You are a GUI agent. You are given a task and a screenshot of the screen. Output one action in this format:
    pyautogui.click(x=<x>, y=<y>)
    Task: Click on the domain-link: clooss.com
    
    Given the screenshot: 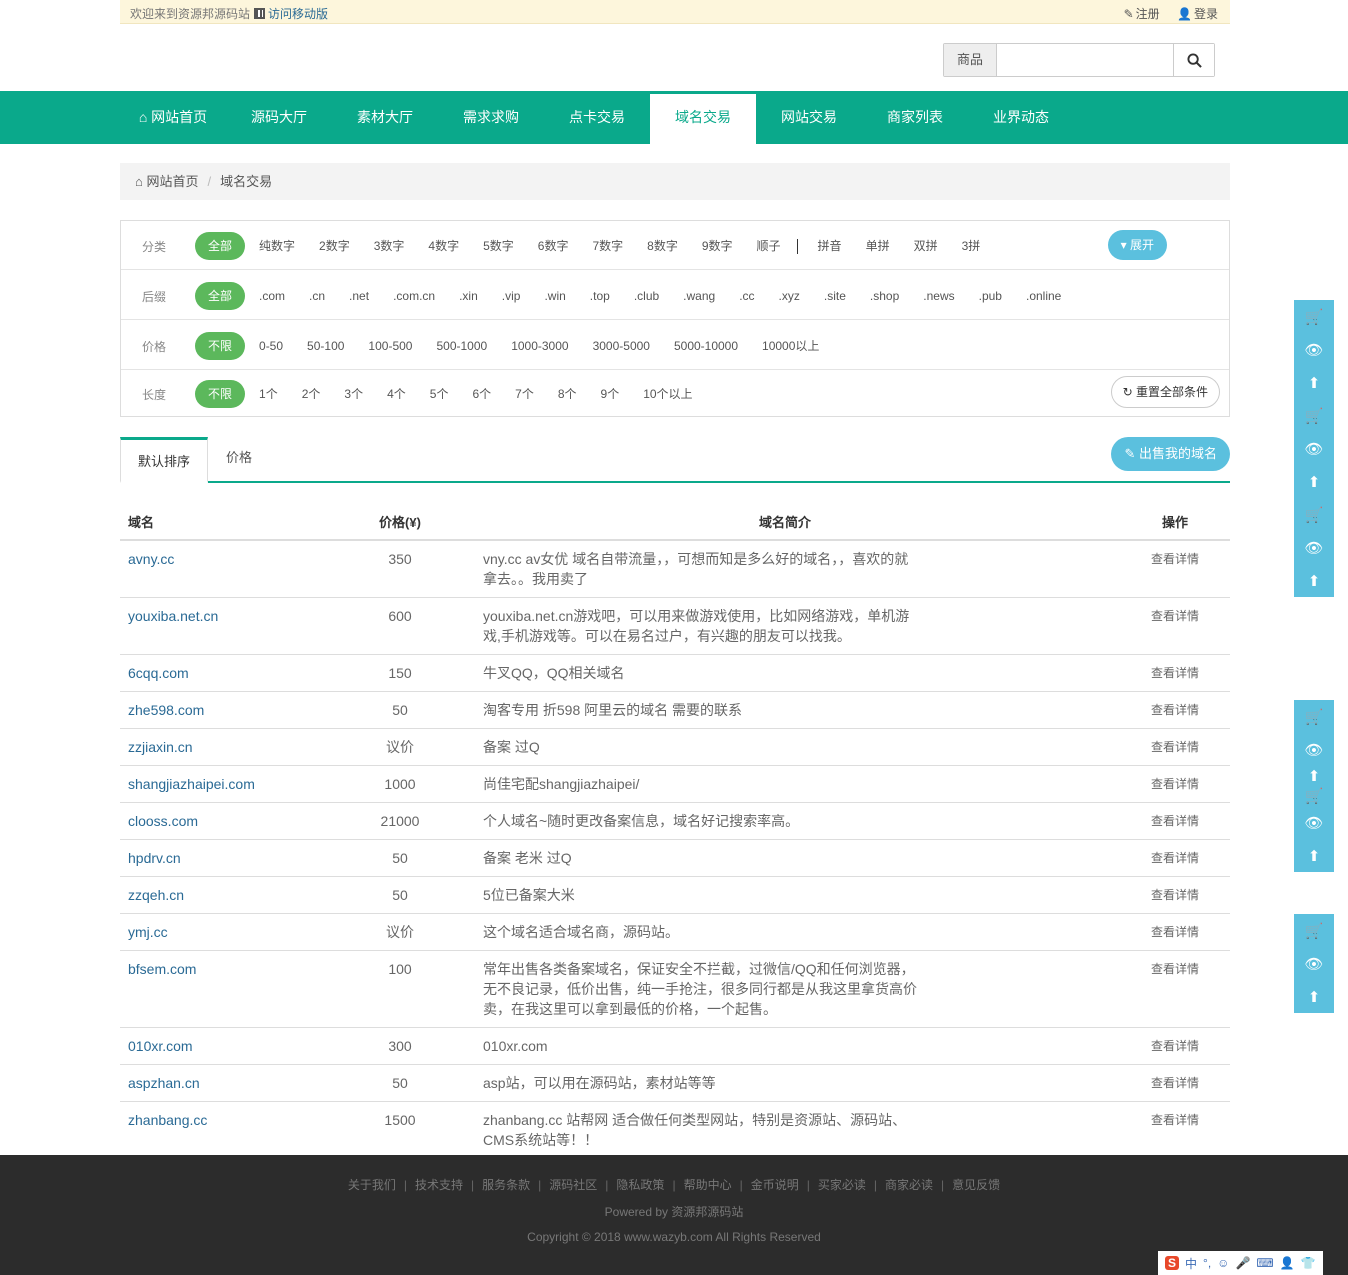 What is the action you would take?
    pyautogui.click(x=235, y=821)
    